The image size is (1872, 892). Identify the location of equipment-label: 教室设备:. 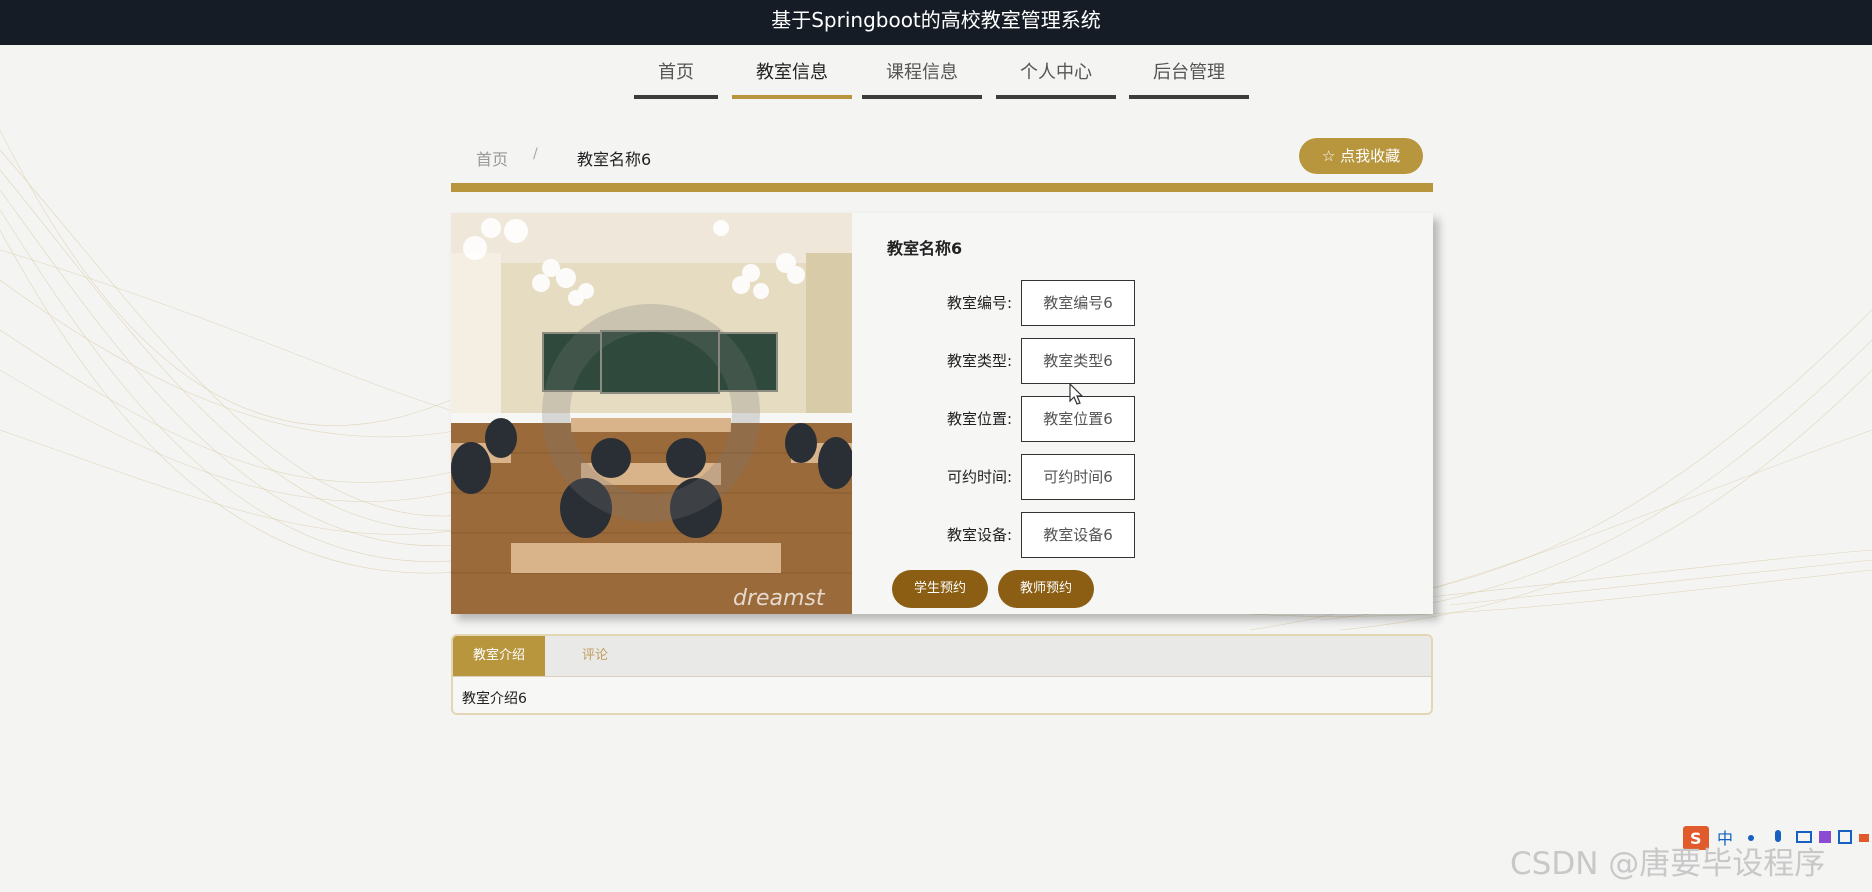
(979, 535).